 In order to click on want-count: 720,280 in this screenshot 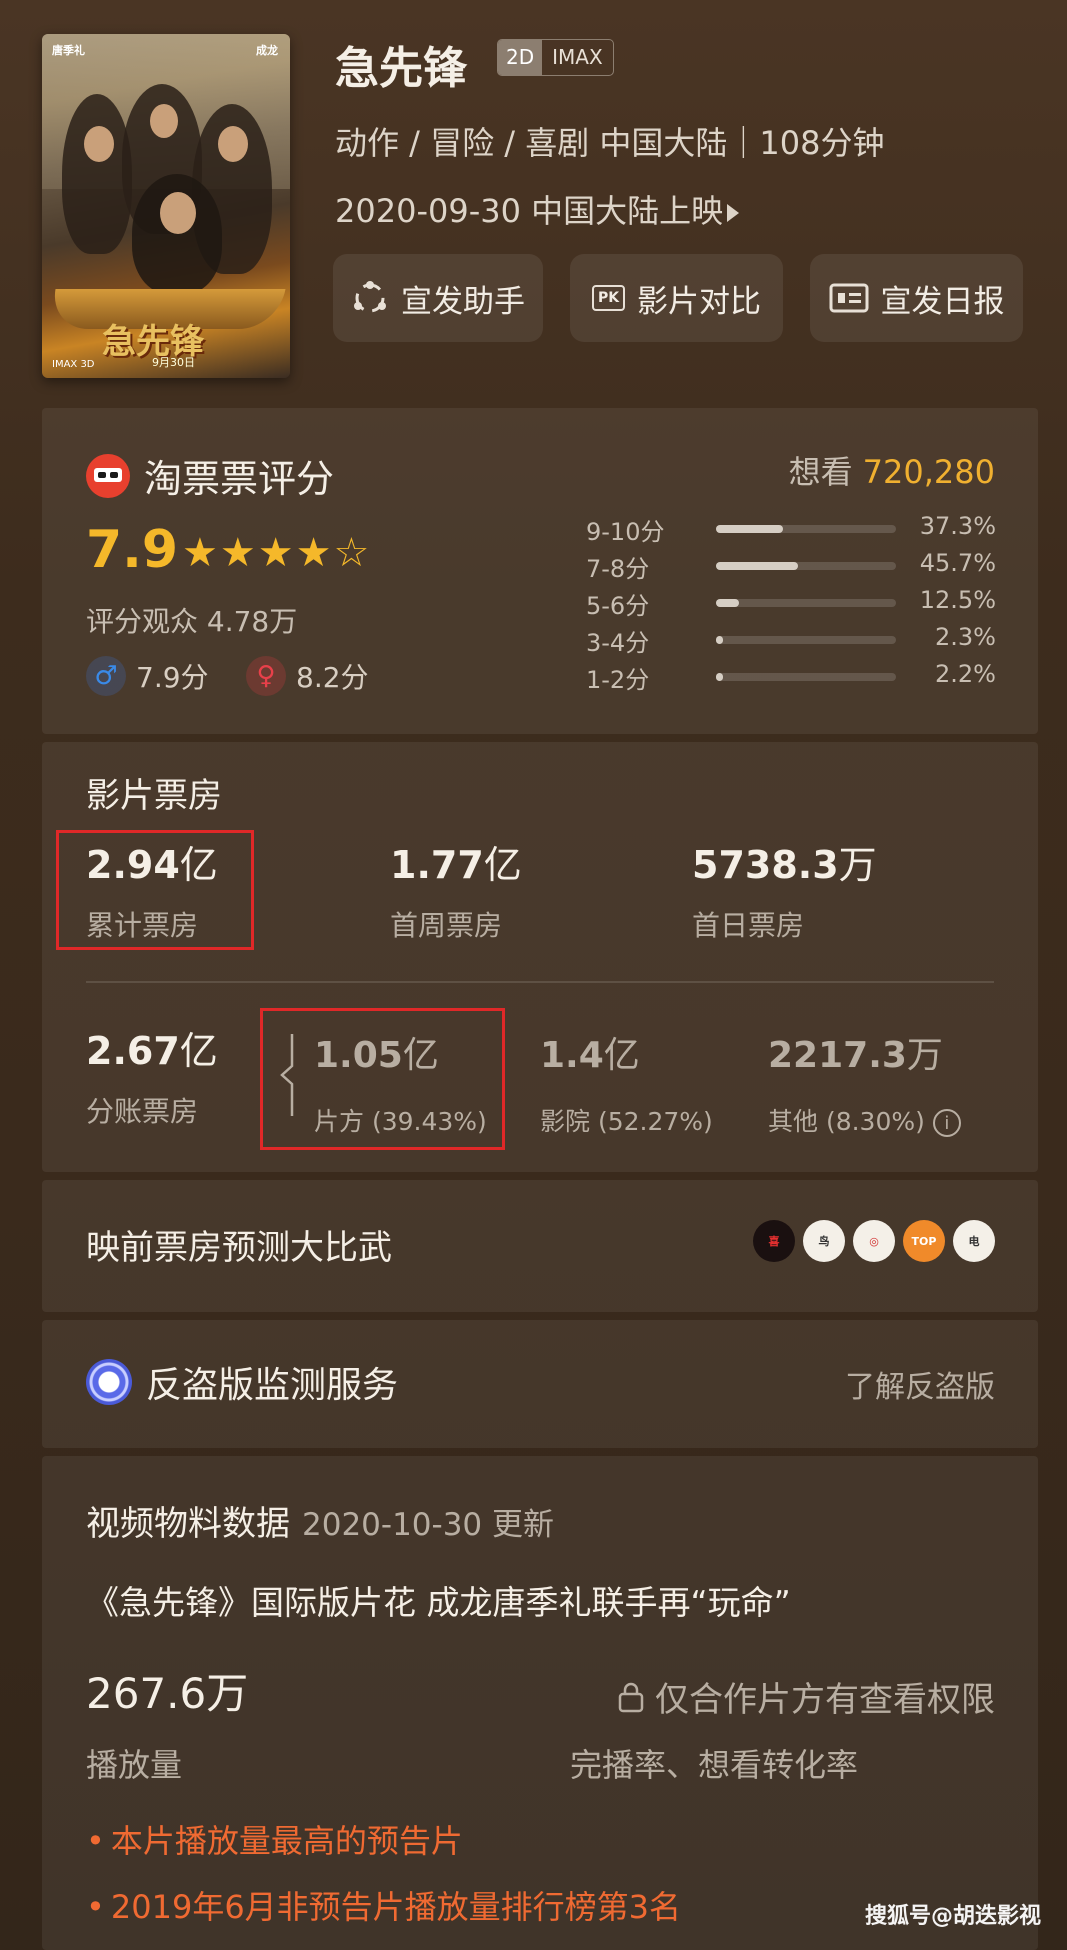, I will do `click(928, 472)`.